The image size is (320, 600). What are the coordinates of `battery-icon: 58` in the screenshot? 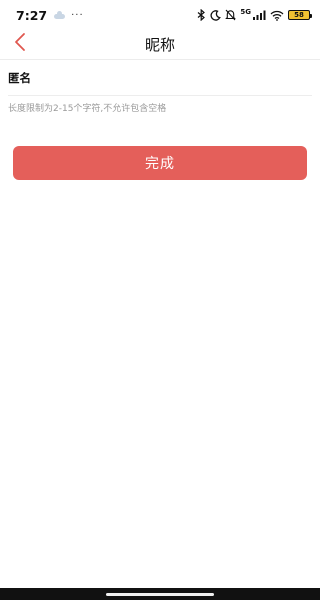 It's located at (300, 15).